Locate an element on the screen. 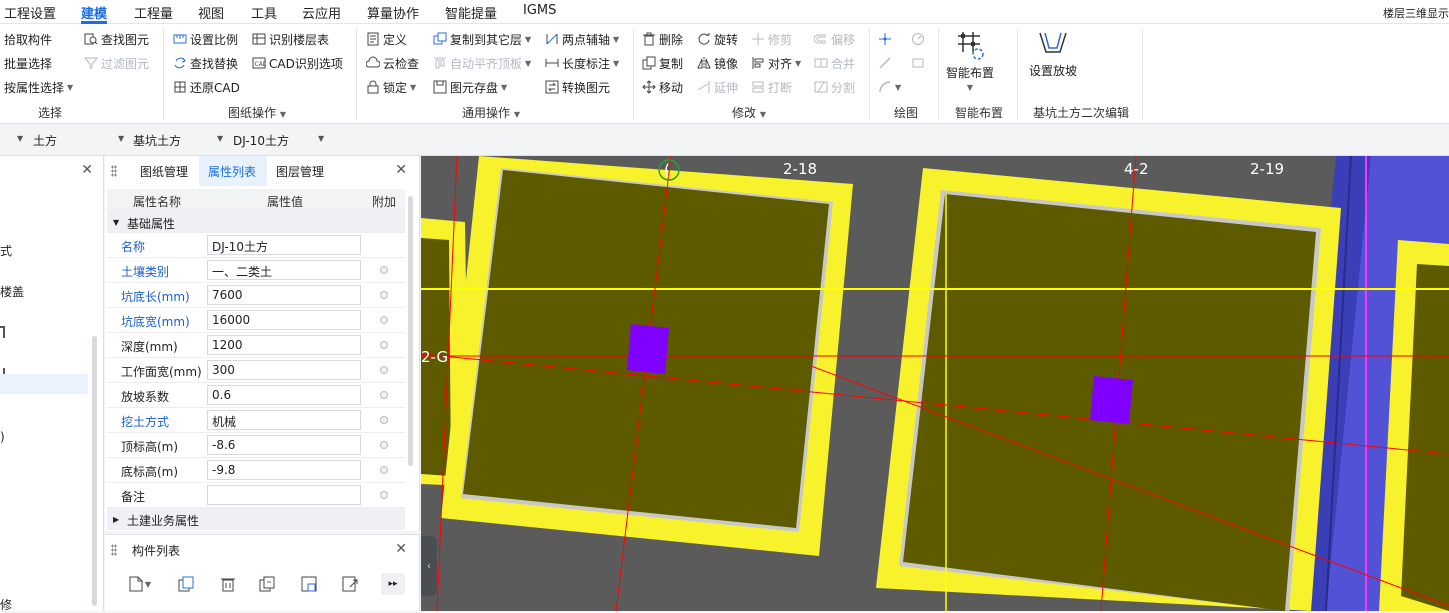  menu-tools: 工具 is located at coordinates (264, 12).